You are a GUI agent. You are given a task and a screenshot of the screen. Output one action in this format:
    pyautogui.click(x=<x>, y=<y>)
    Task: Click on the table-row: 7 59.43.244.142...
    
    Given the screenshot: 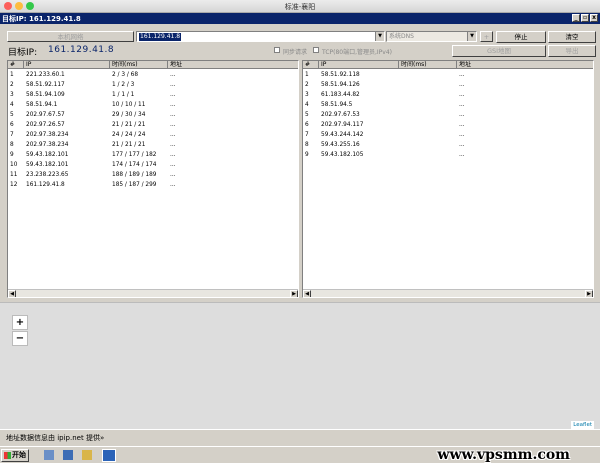 What is the action you would take?
    pyautogui.click(x=448, y=136)
    